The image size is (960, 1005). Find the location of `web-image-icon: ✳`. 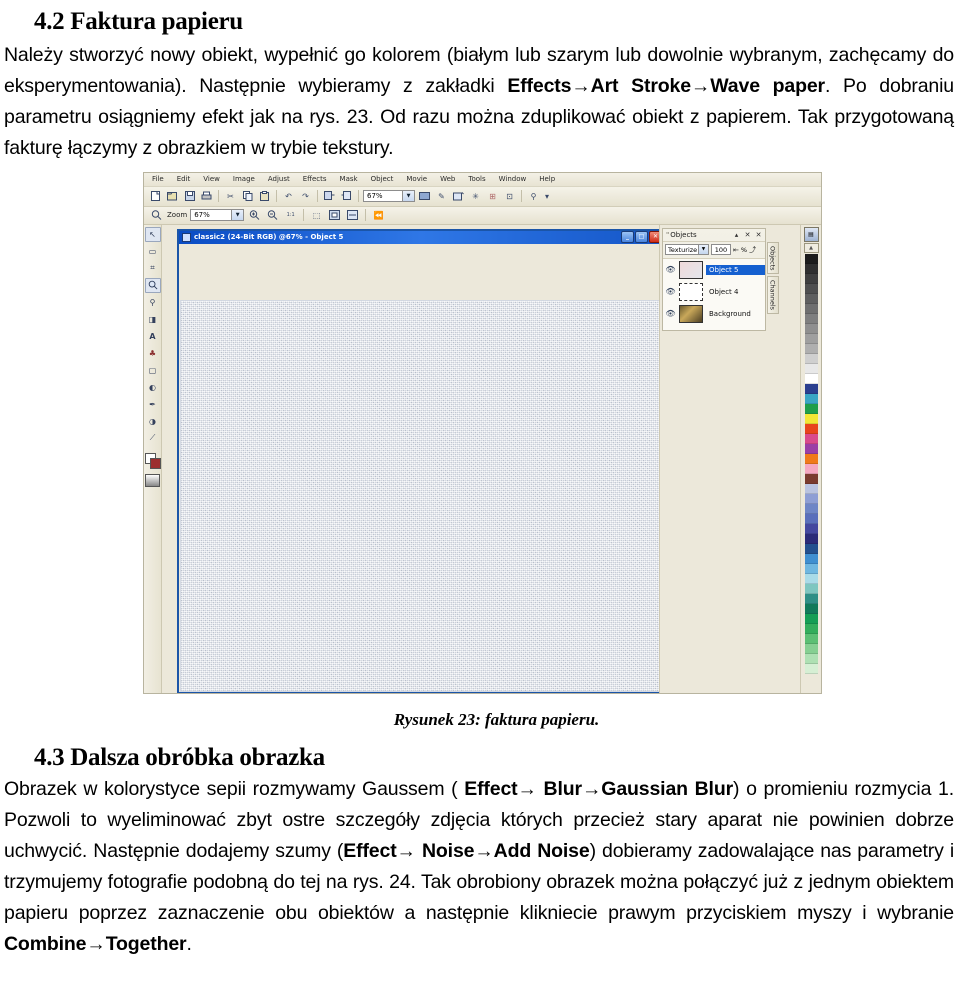

web-image-icon: ✳ is located at coordinates (475, 196).